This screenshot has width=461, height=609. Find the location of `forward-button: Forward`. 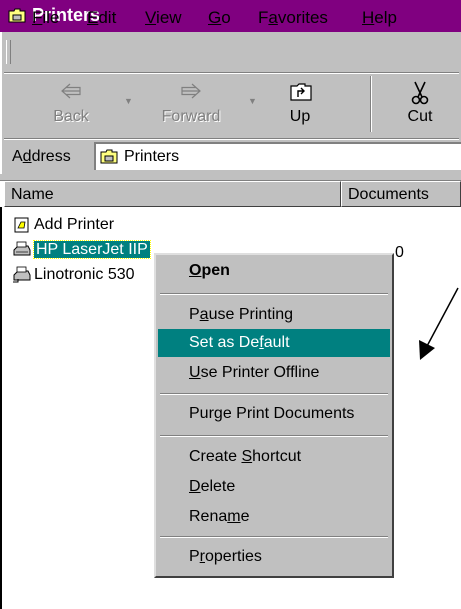

forward-button: Forward is located at coordinates (191, 104).